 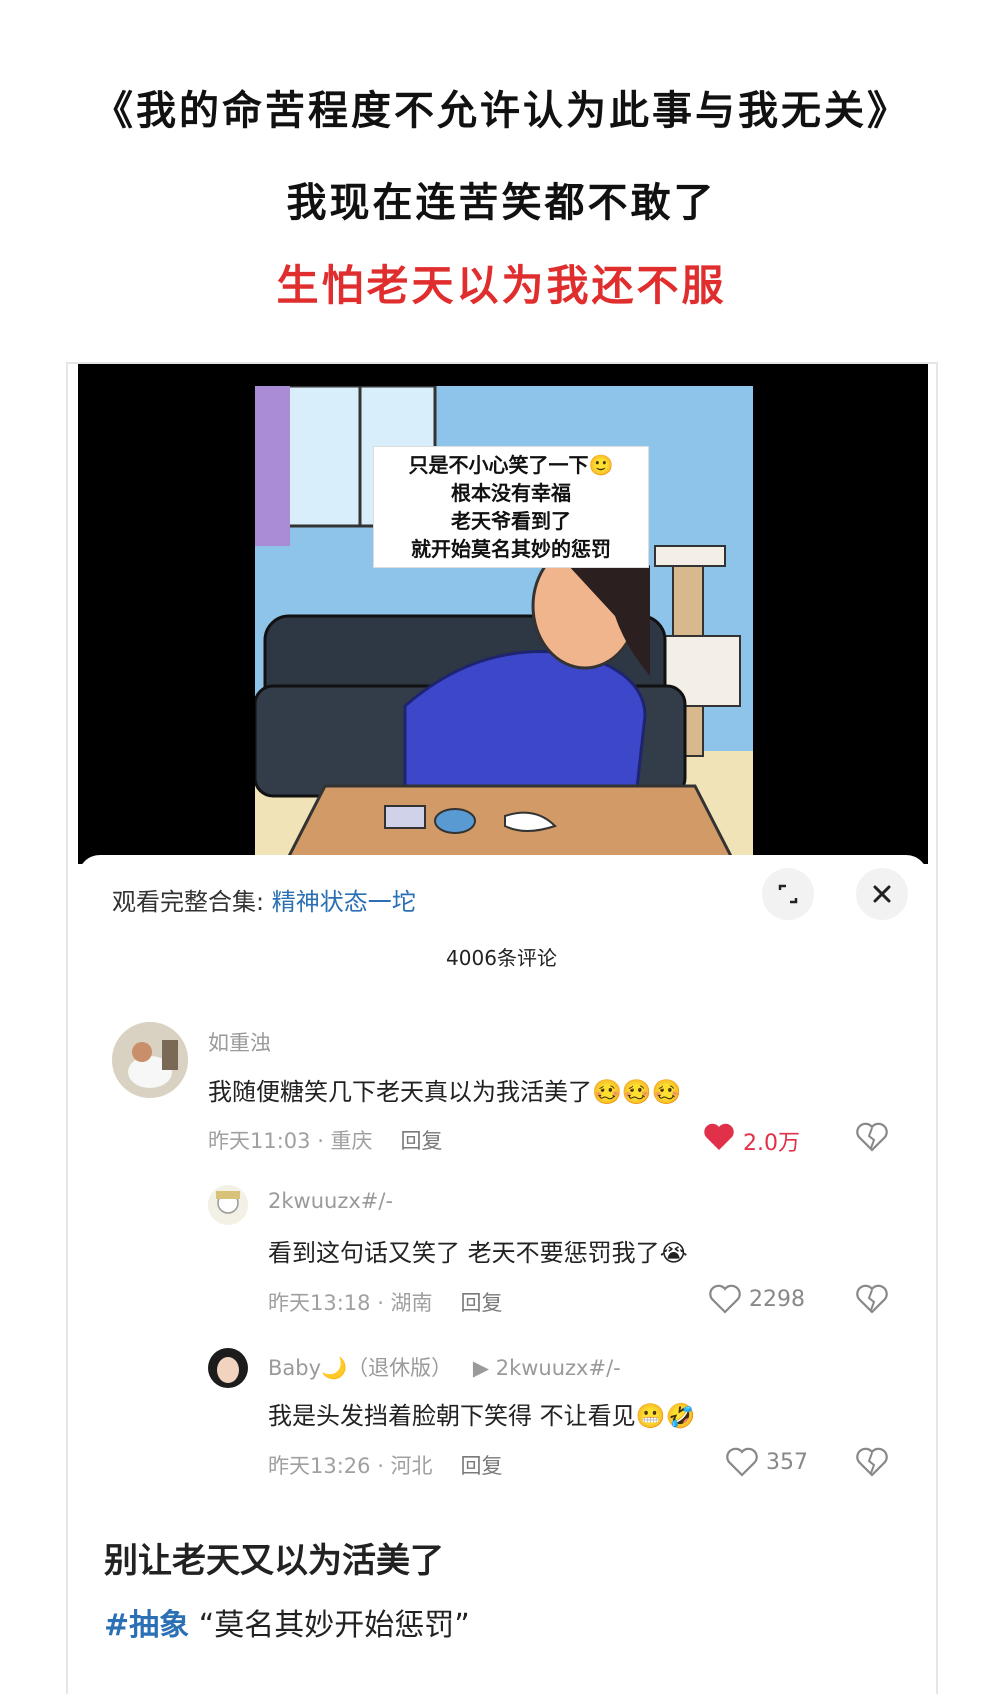 What do you see at coordinates (188, 902) in the screenshot?
I see `collection-prefix: 观看完整合集:` at bounding box center [188, 902].